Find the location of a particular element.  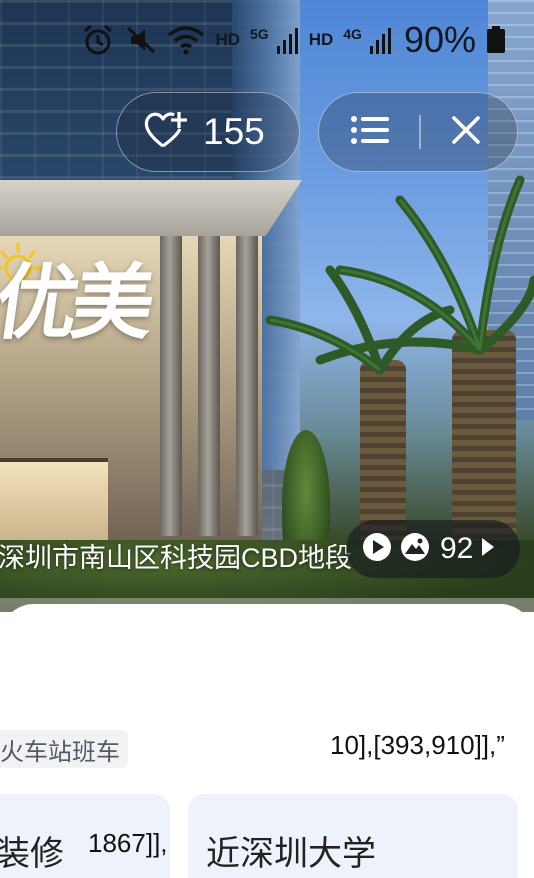

mute-icon is located at coordinates (141, 40).